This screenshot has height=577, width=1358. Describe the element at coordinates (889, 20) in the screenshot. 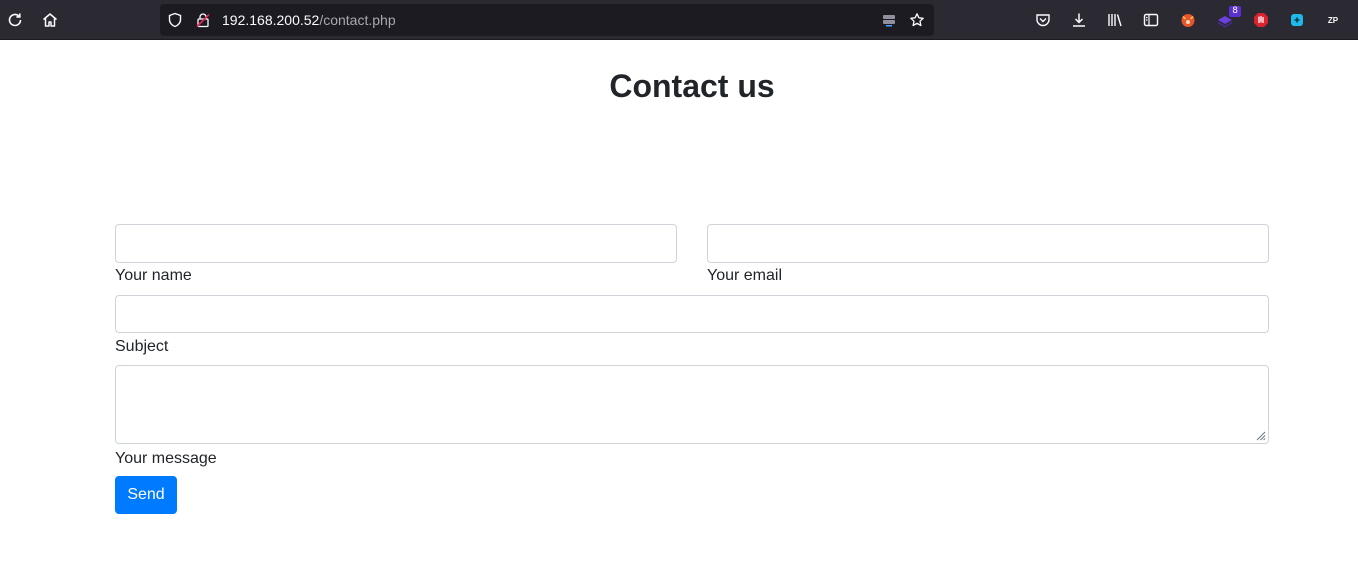

I see `reader-drive-icon` at that location.